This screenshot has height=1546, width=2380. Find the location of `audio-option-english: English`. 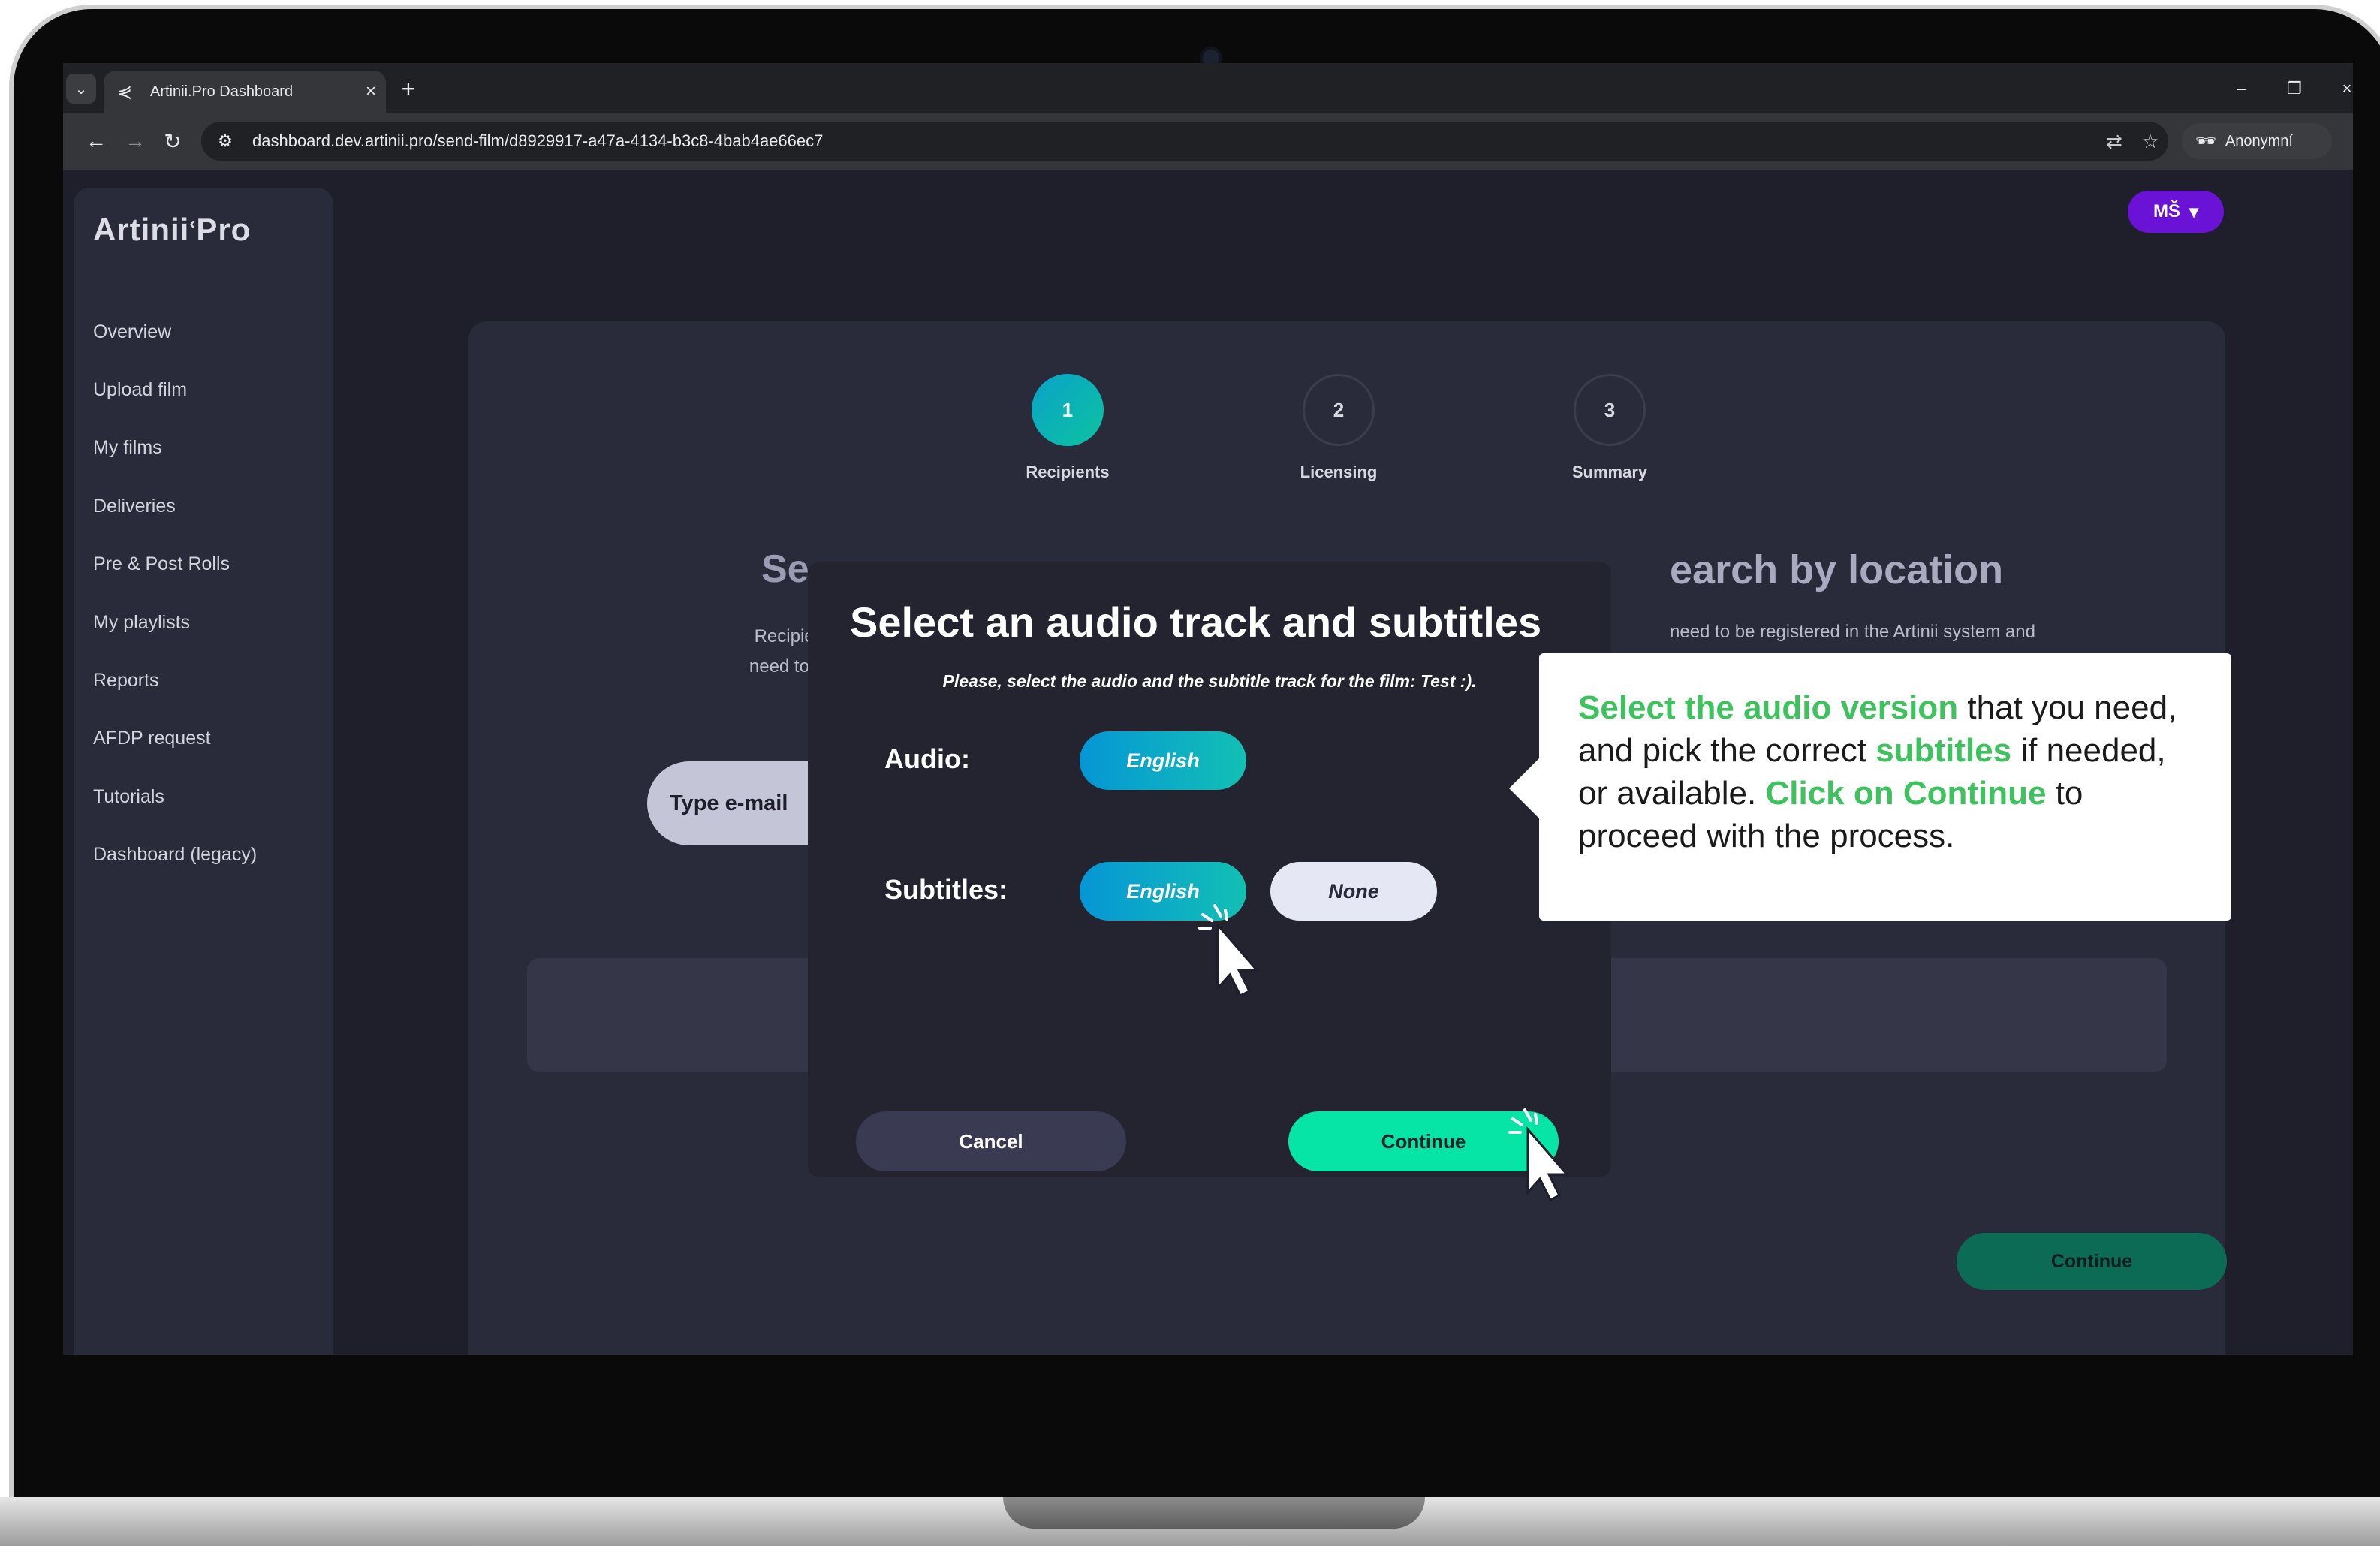

audio-option-english: English is located at coordinates (1163, 760).